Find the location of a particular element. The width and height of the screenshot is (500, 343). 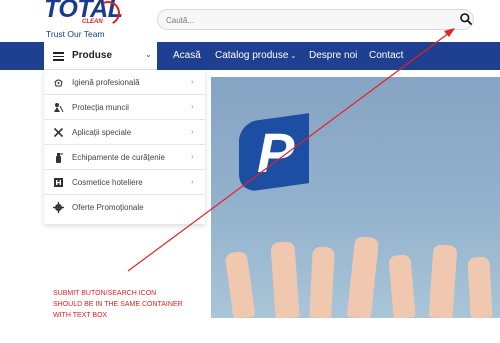

products-label: Produse is located at coordinates (92, 55).